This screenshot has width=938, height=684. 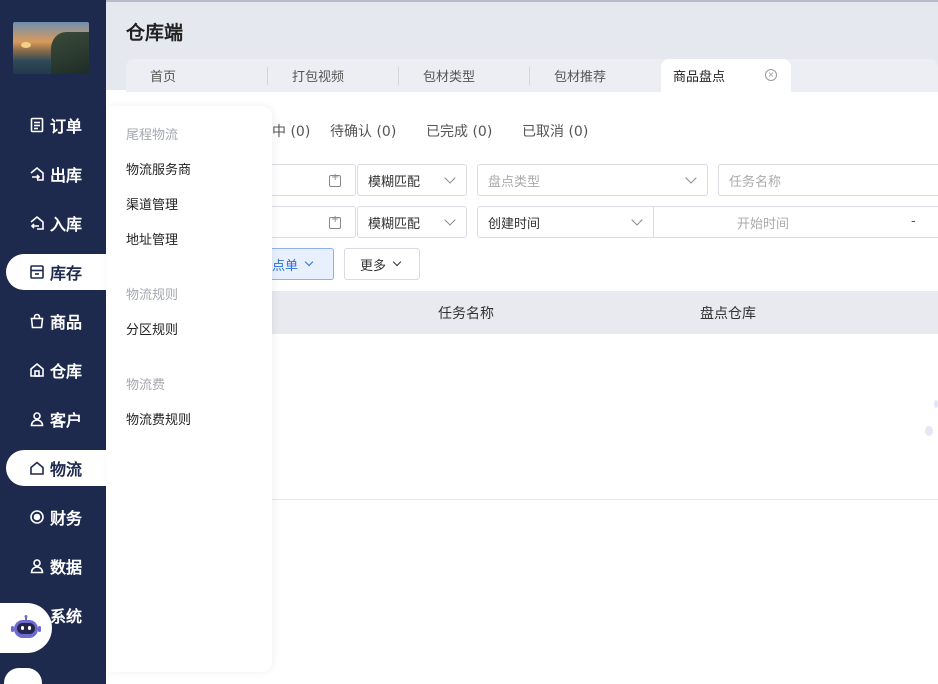 I want to click on sidebar-item-label: 订单, so click(x=66, y=126).